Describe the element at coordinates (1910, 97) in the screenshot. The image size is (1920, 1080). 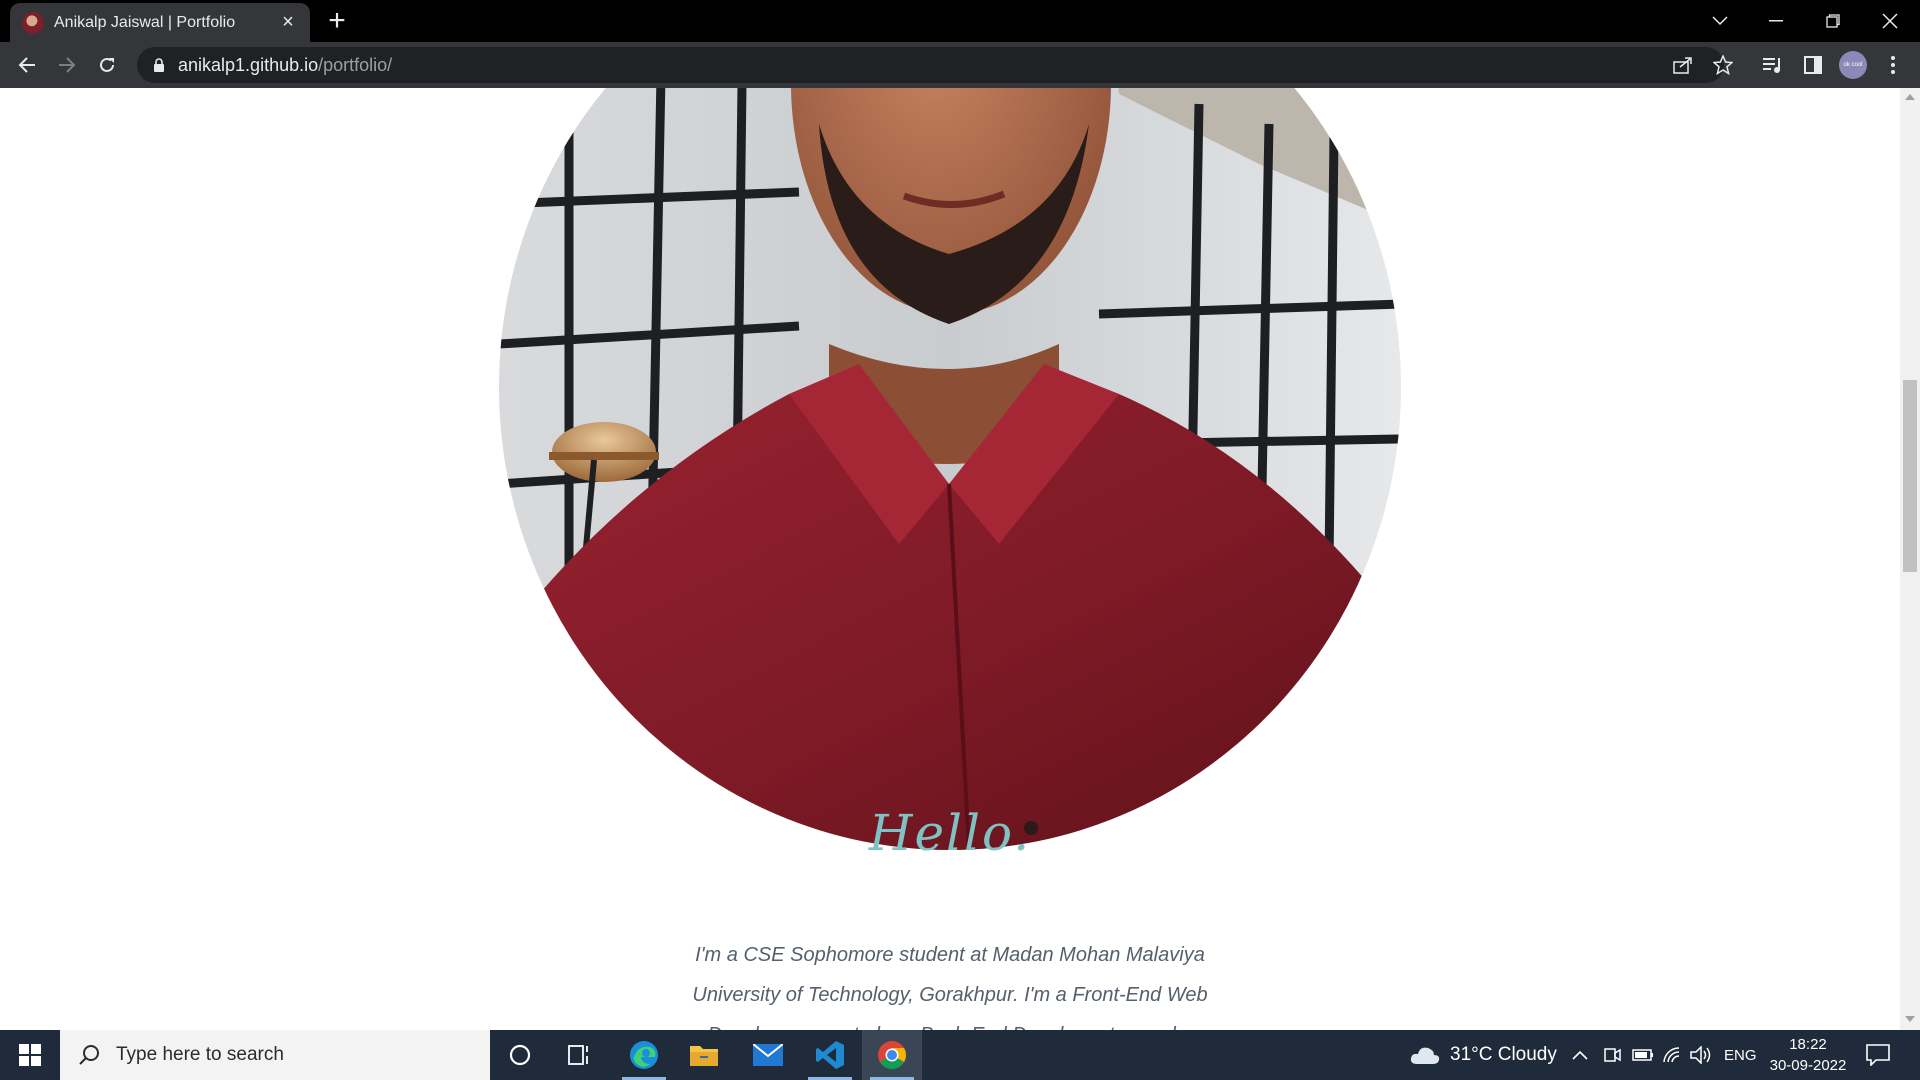
I see `scroll-up-arrow-icon` at that location.